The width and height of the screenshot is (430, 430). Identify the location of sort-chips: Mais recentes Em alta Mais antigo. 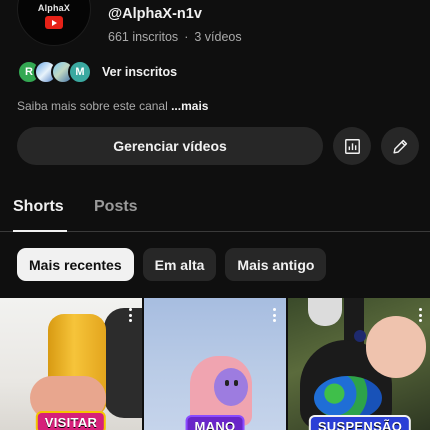
(172, 264).